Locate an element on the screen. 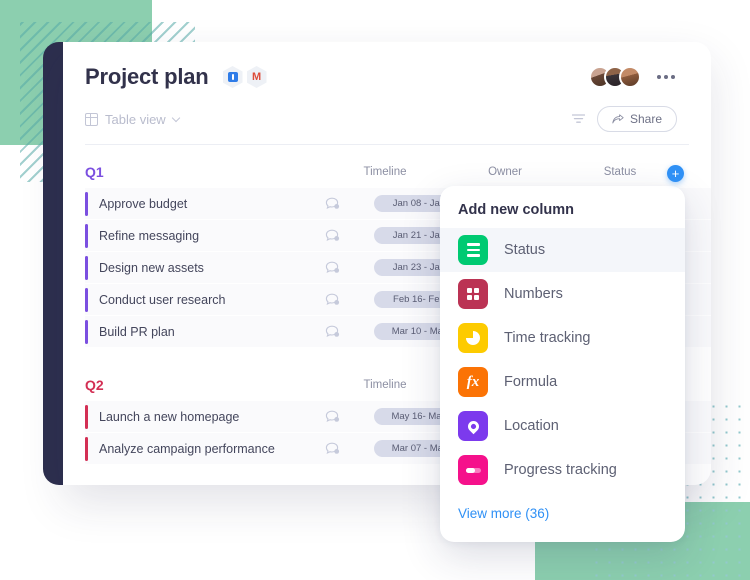  integration-badges: M is located at coordinates (244, 77).